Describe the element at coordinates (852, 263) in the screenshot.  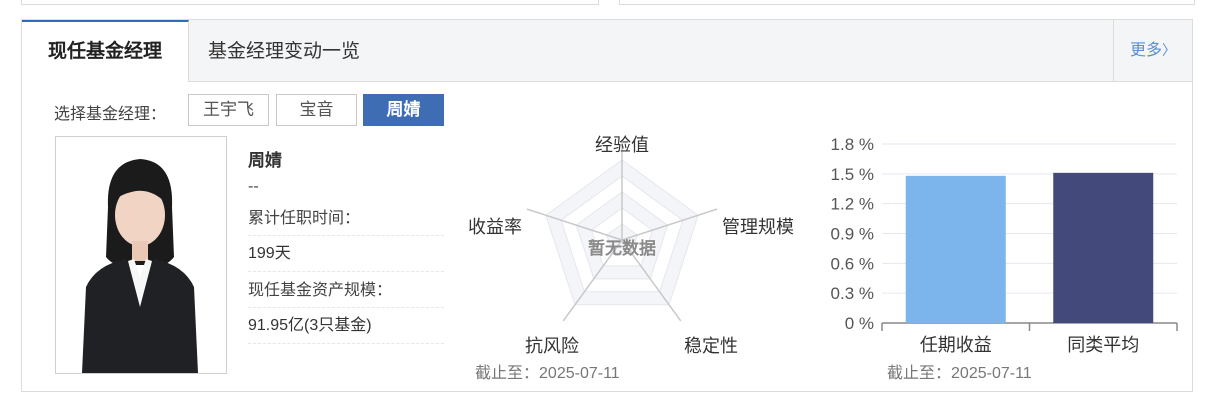
I see `y-tick-label: 0.6 %` at that location.